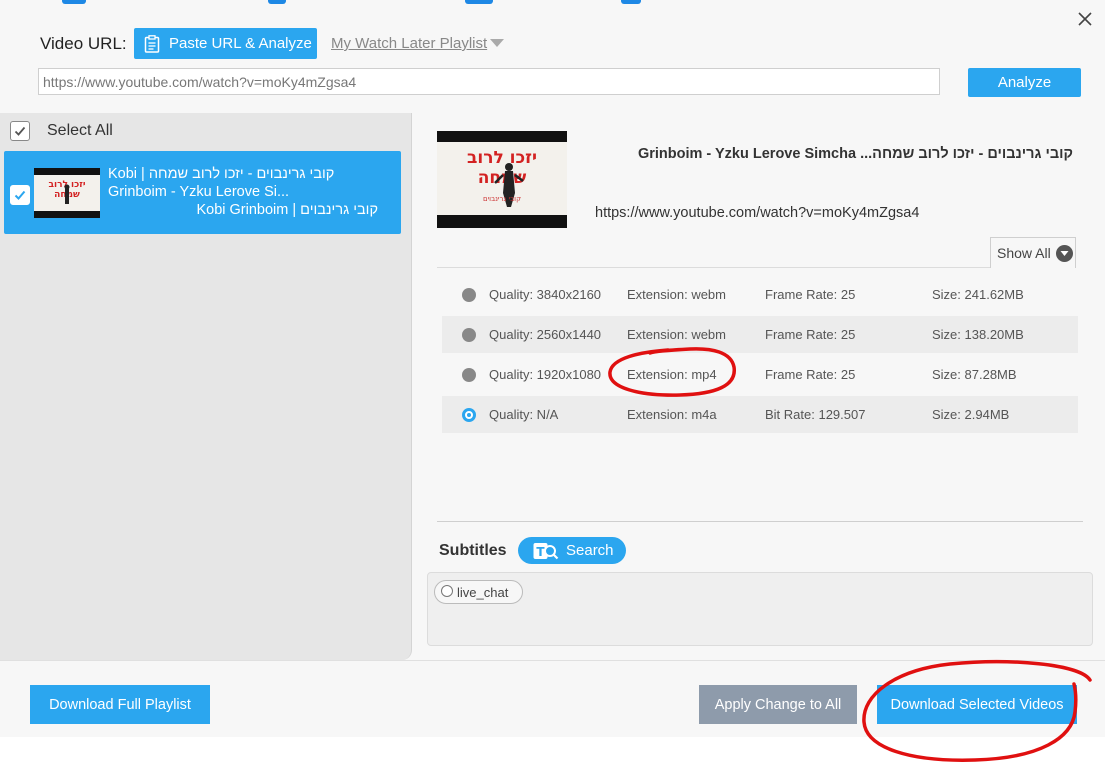  I want to click on close-icon, so click(1085, 19).